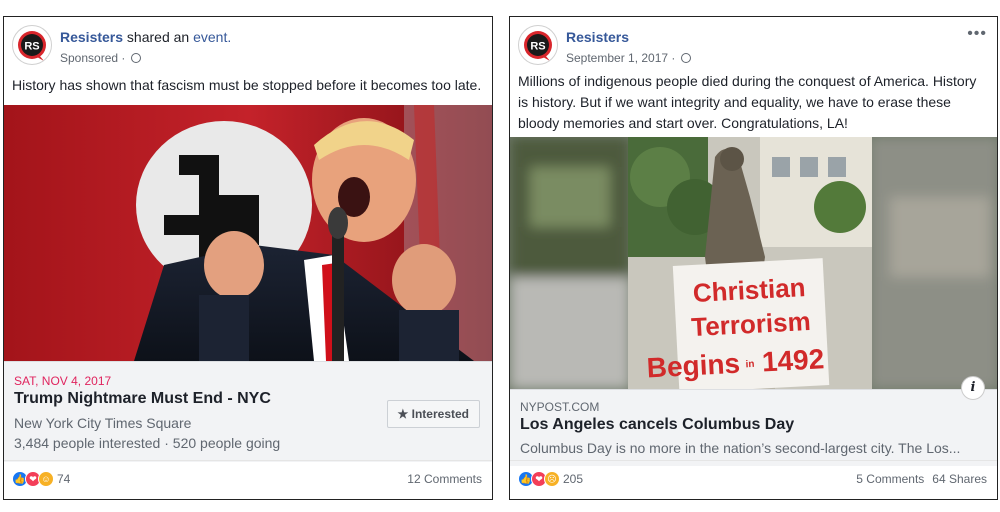 The image size is (1000, 512). What do you see at coordinates (693, 366) in the screenshot?
I see `sign-text-3a: Begins` at bounding box center [693, 366].